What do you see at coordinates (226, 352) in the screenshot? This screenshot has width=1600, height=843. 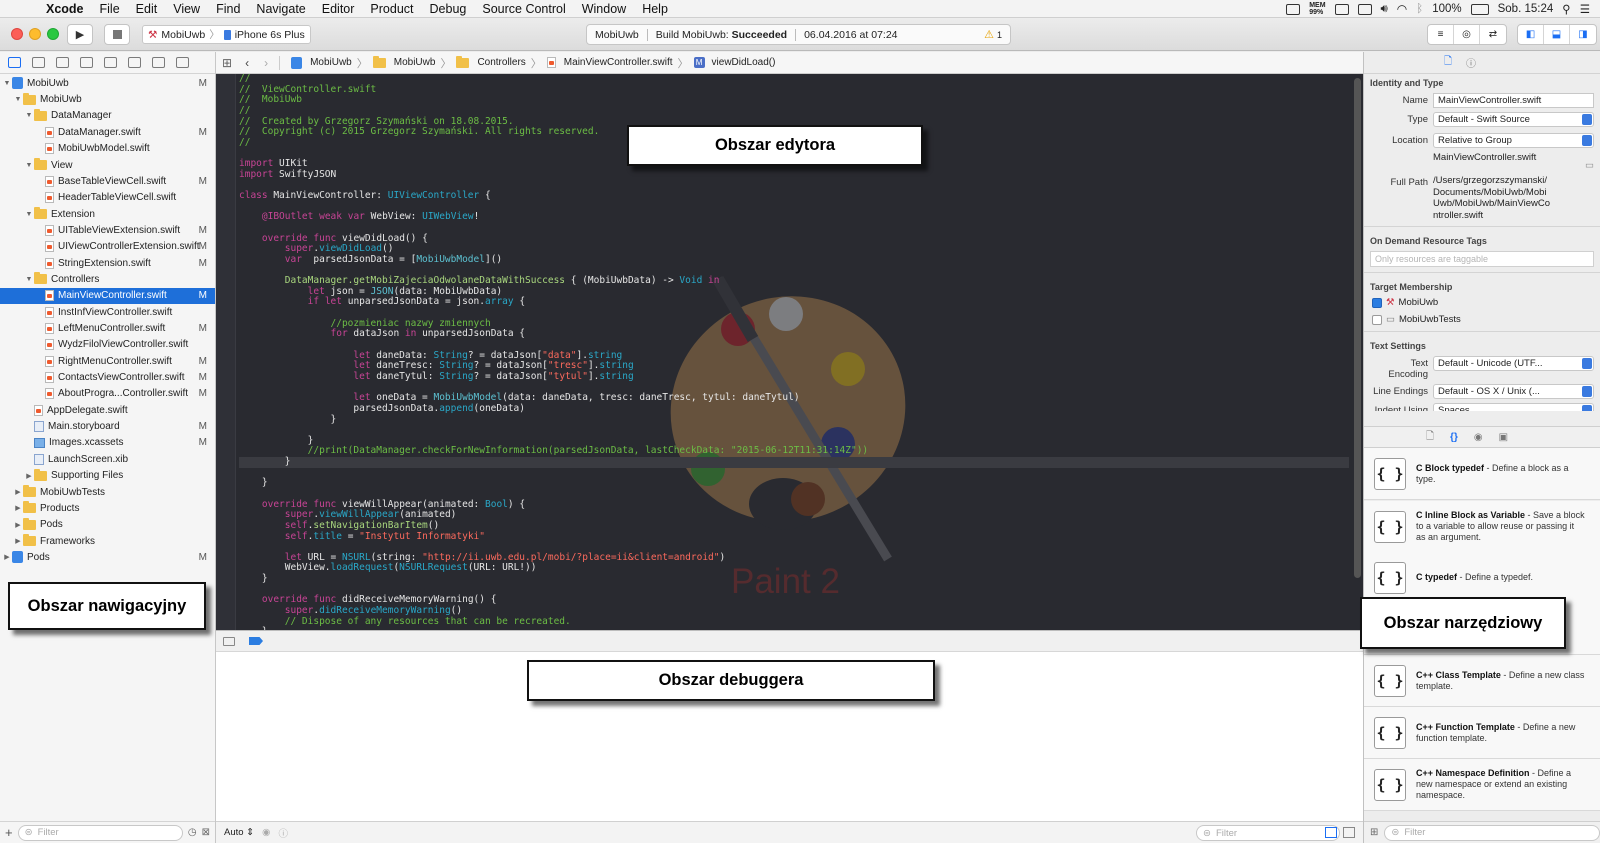 I see `line-gutter` at bounding box center [226, 352].